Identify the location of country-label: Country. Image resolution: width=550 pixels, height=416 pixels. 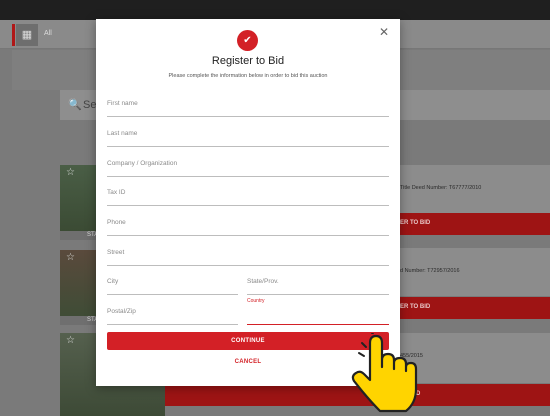
(256, 301).